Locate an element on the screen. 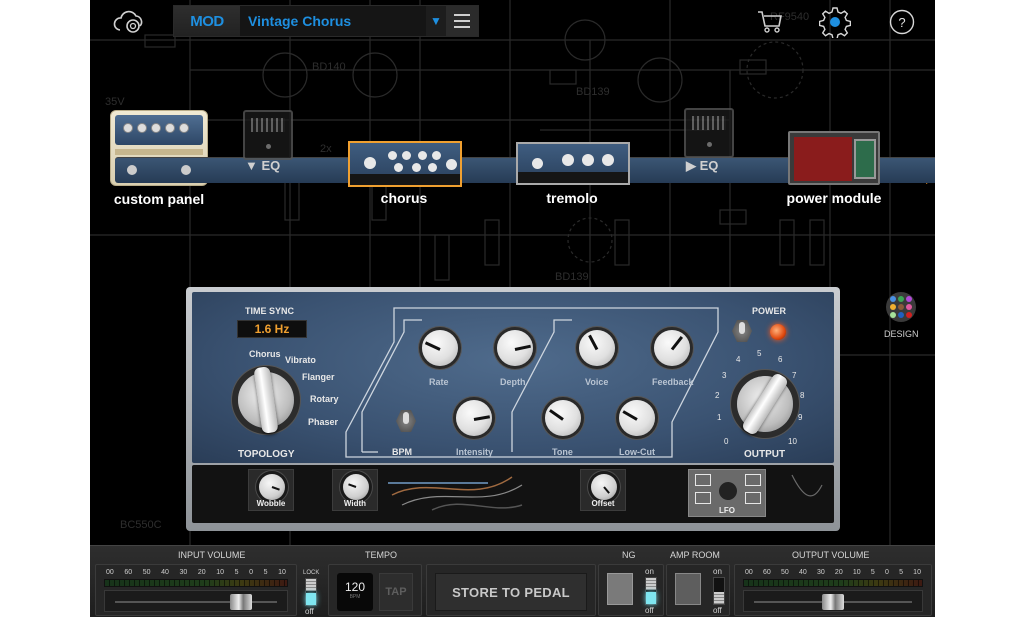 This screenshot has height=617, width=1024. store-panel: STORE TO PEDAL is located at coordinates (511, 590).